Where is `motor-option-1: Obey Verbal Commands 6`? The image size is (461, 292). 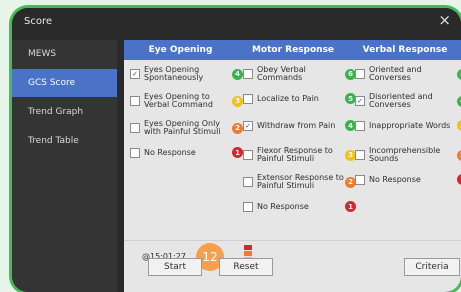
motor-option-1: Obey Verbal Commands 6 is located at coordinates (299, 74).